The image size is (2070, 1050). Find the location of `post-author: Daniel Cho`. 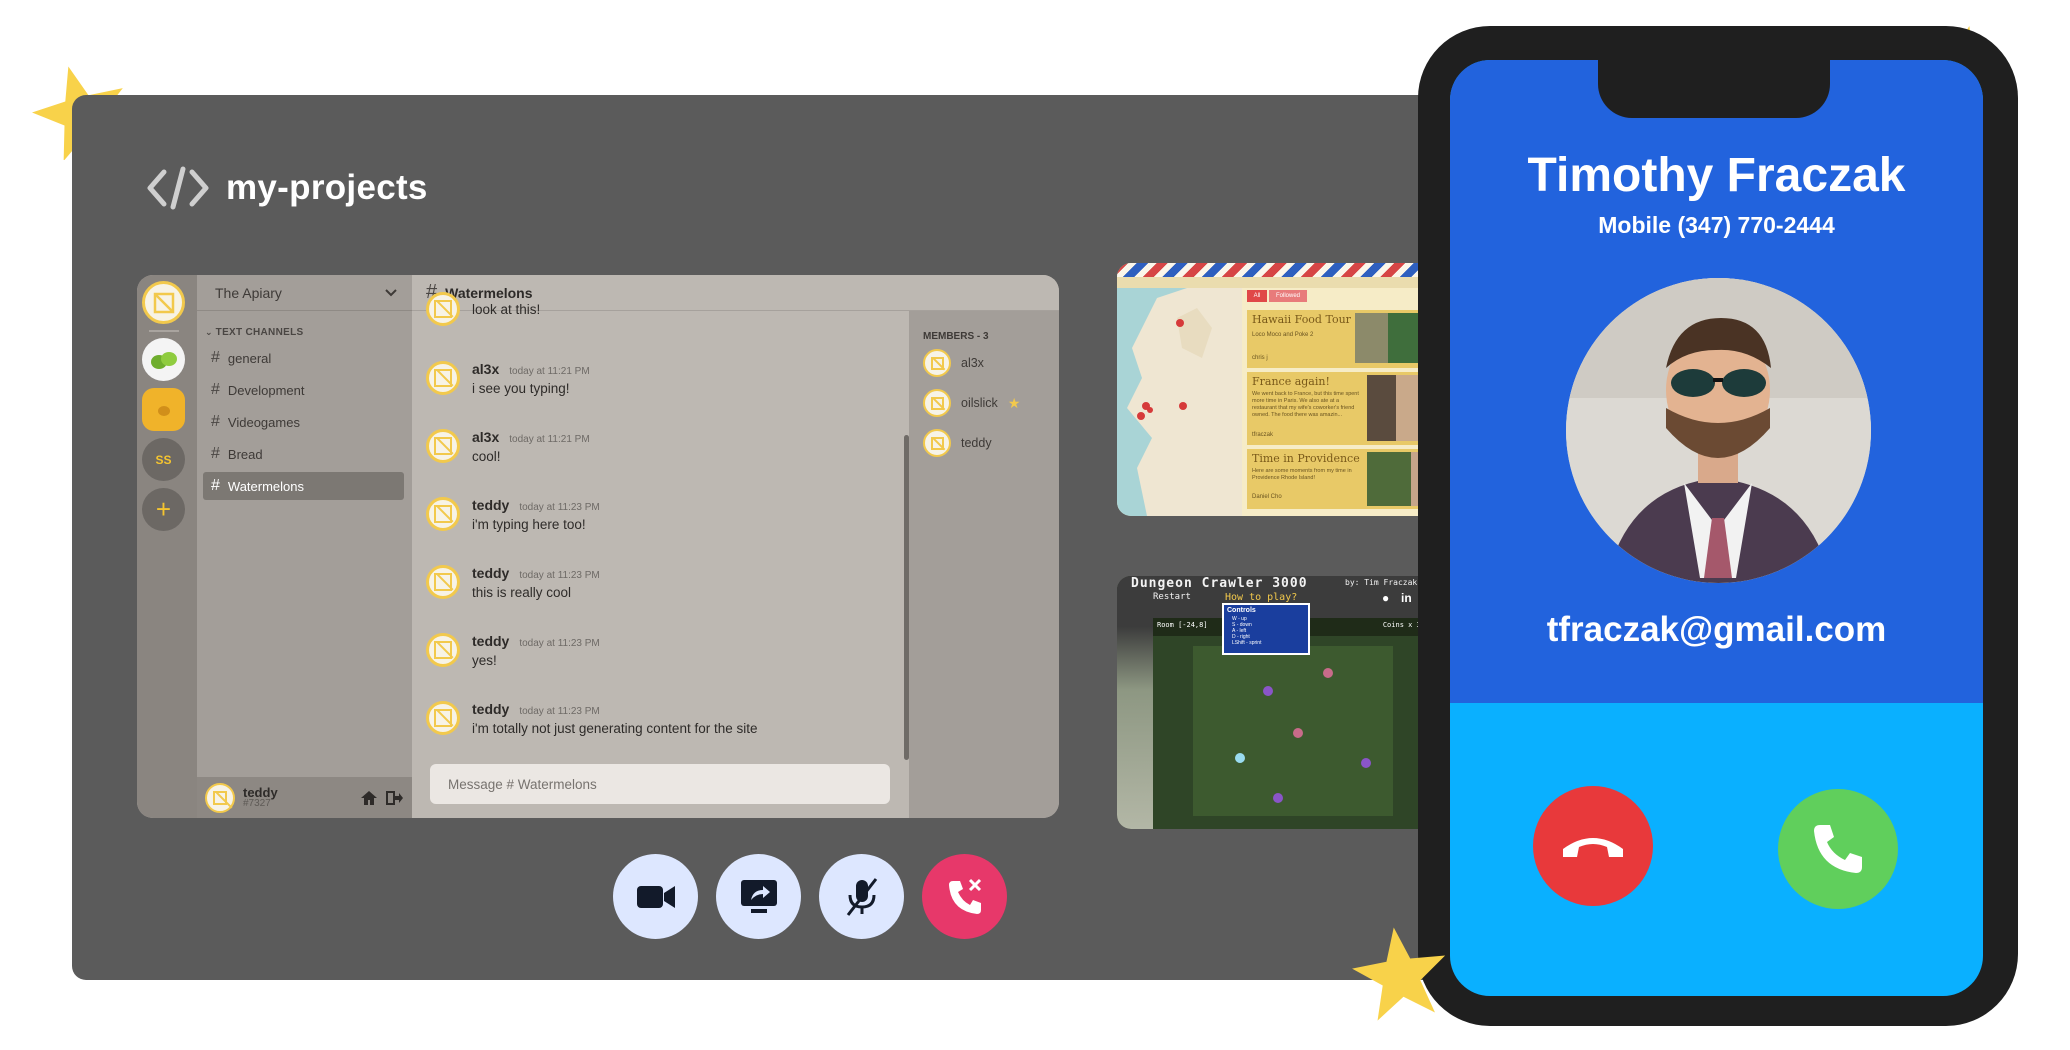

post-author: Daniel Cho is located at coordinates (1267, 497).